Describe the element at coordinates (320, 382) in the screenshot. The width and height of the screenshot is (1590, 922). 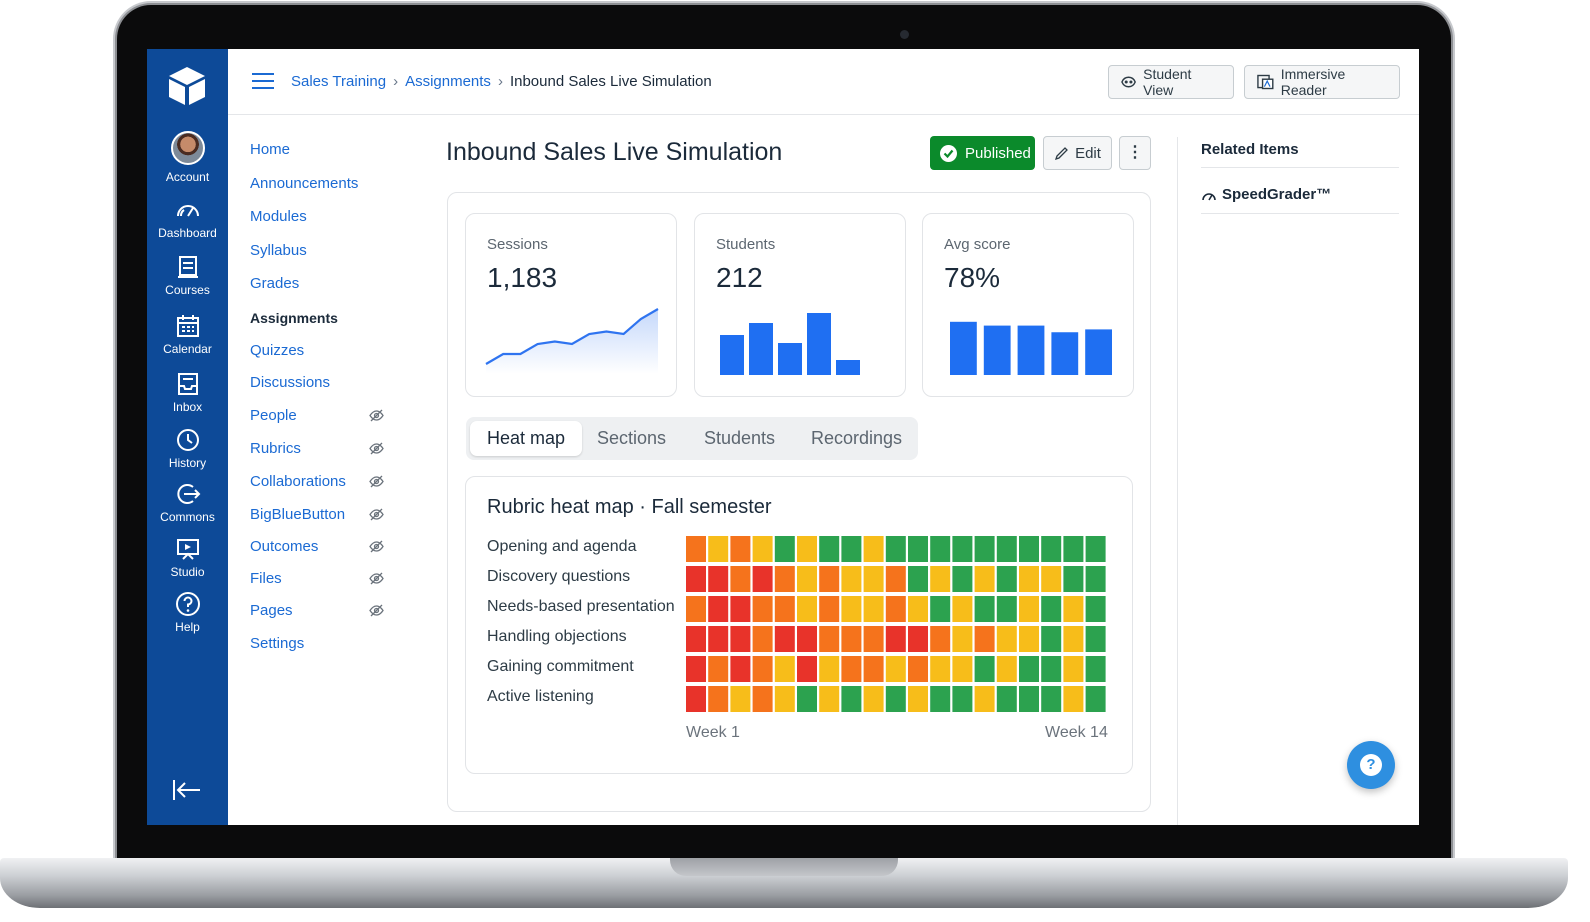
I see `course-nav-discussions: Discussions` at that location.